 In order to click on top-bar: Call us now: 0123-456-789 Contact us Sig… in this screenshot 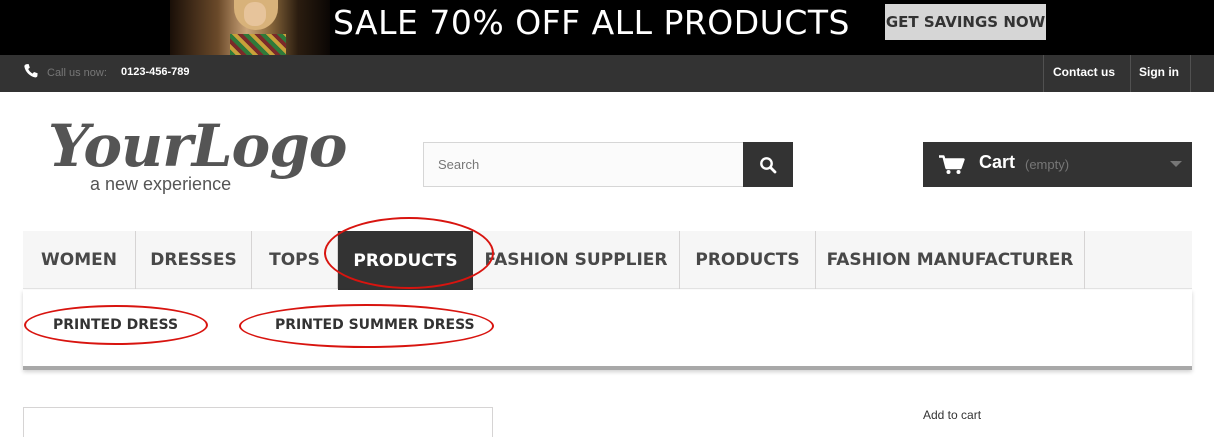, I will do `click(607, 73)`.